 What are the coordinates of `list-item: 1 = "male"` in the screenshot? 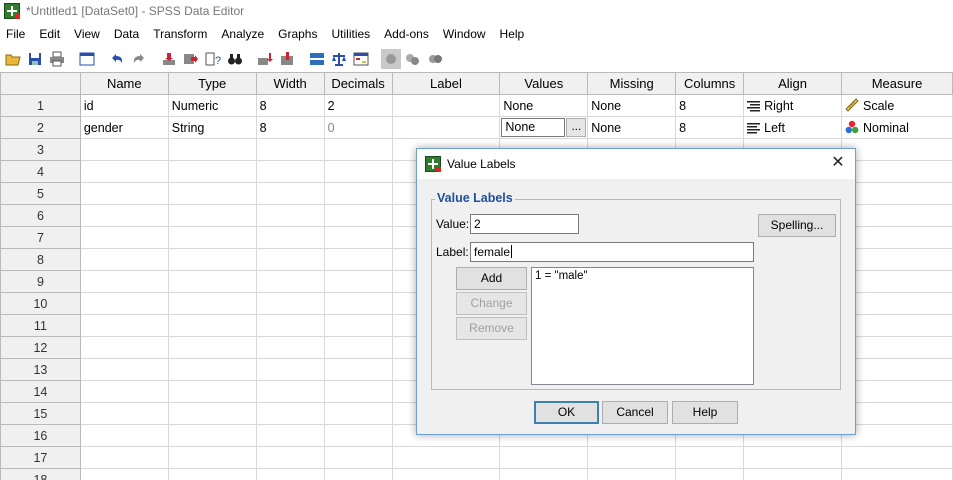 It's located at (642, 276).